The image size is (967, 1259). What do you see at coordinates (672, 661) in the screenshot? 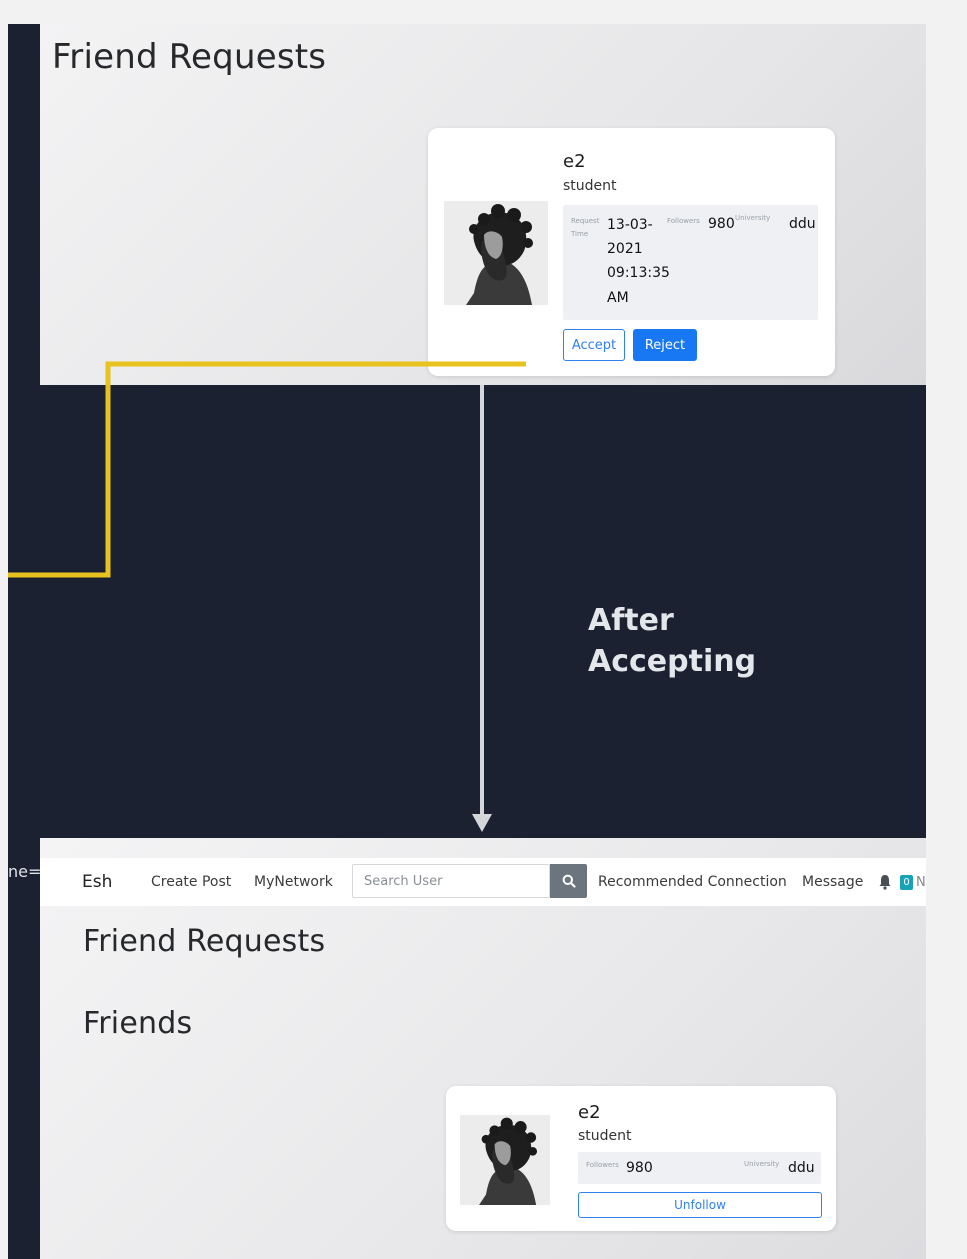
I see `annotation-line-2: Accepting` at bounding box center [672, 661].